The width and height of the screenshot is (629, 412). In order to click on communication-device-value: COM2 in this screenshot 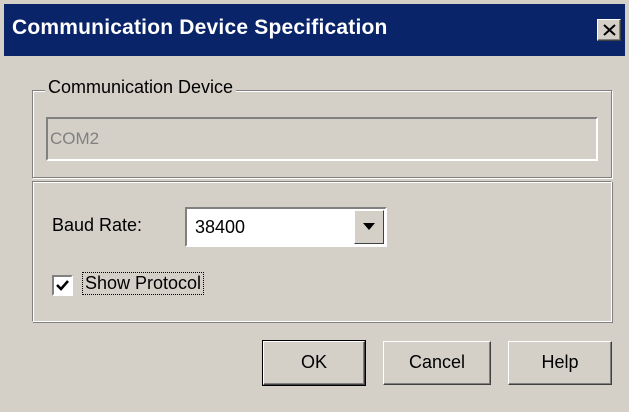, I will do `click(75, 138)`.